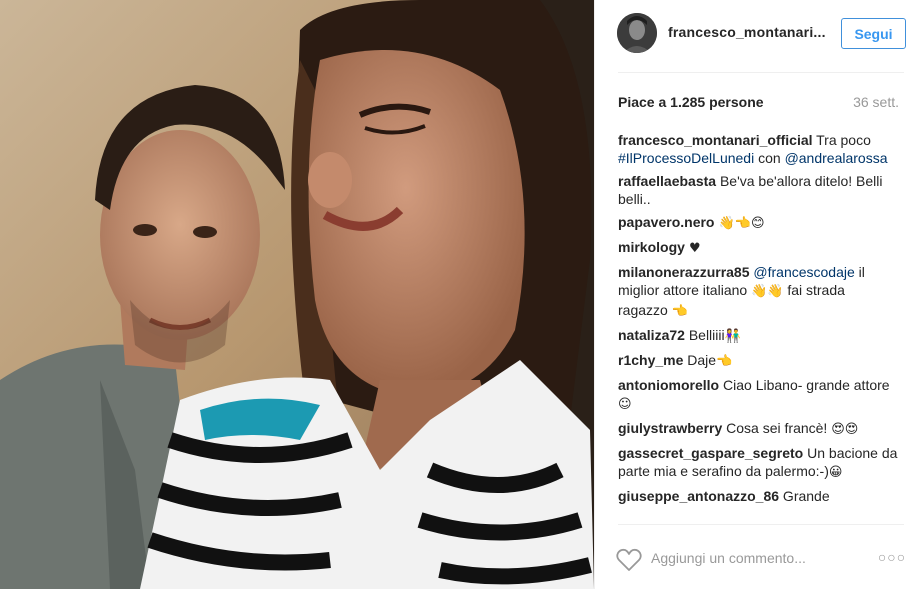  What do you see at coordinates (715, 140) in the screenshot?
I see `comment-author: francesco_montanari_official` at bounding box center [715, 140].